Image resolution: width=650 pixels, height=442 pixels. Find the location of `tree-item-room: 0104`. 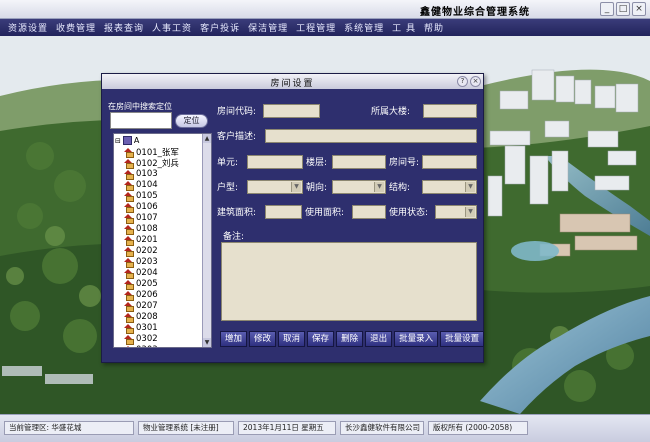

tree-item-room: 0104 is located at coordinates (151, 185).